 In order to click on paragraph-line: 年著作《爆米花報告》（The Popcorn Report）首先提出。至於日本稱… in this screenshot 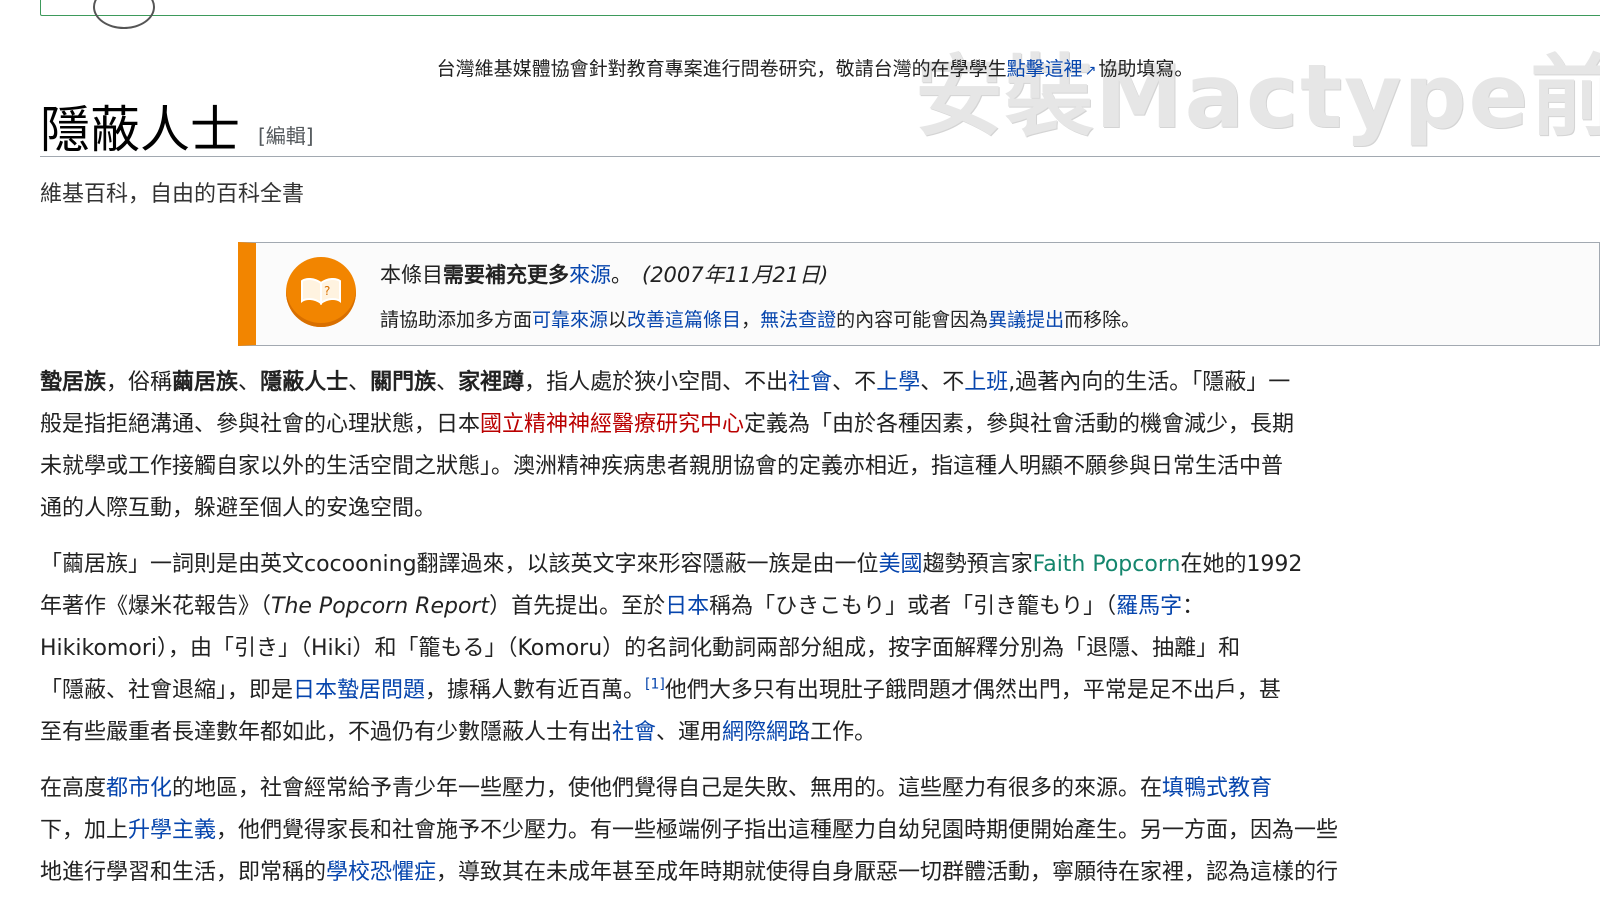, I will do `click(820, 607)`.